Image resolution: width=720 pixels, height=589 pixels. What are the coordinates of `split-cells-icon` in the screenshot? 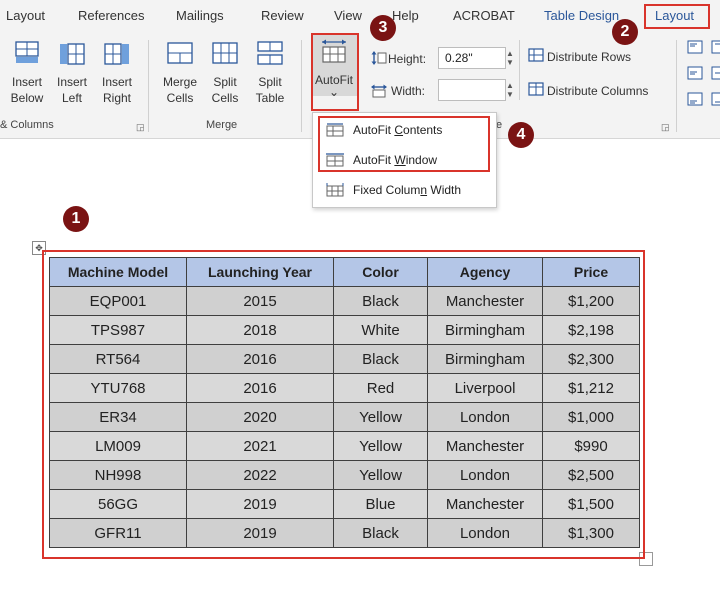 It's located at (225, 53).